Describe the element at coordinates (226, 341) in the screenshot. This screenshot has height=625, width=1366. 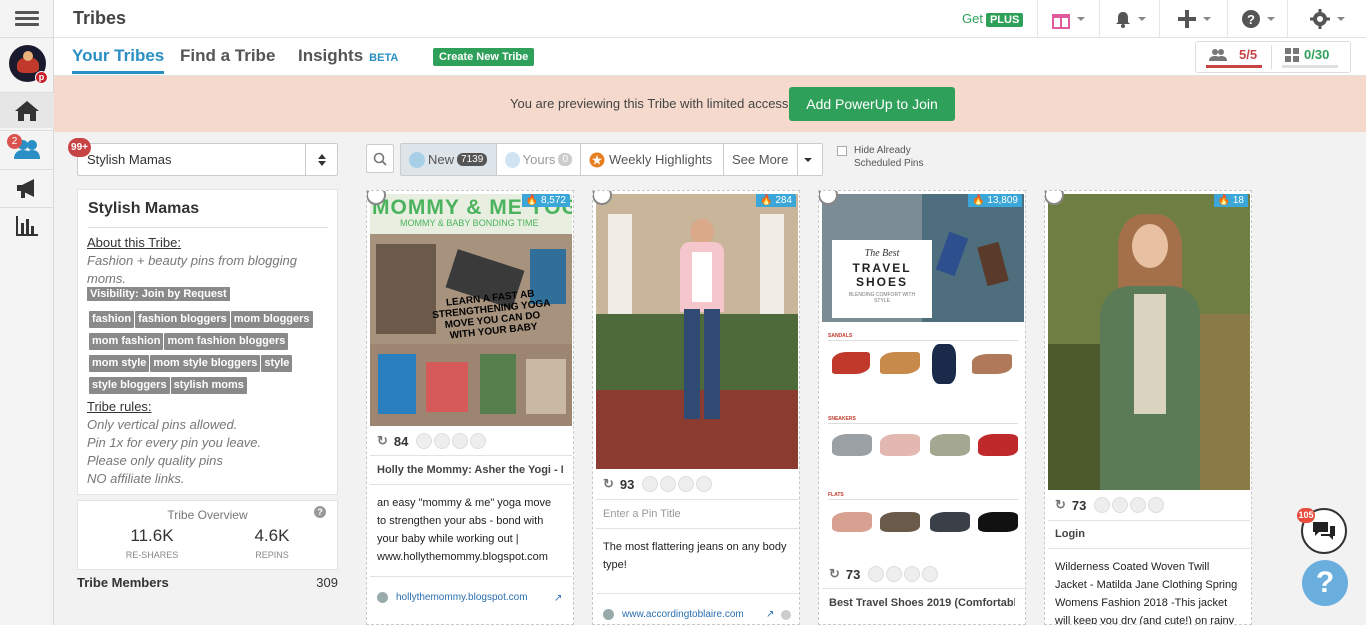
I see `tag-chip: mom fashion bloggers` at that location.